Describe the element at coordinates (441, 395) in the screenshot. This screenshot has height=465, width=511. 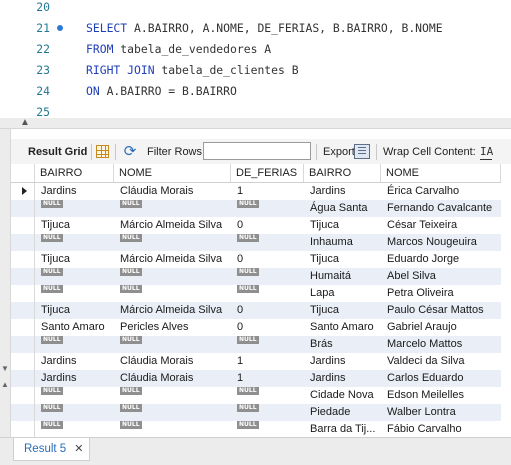
I see `table-cell: Edson Meilelles` at that location.